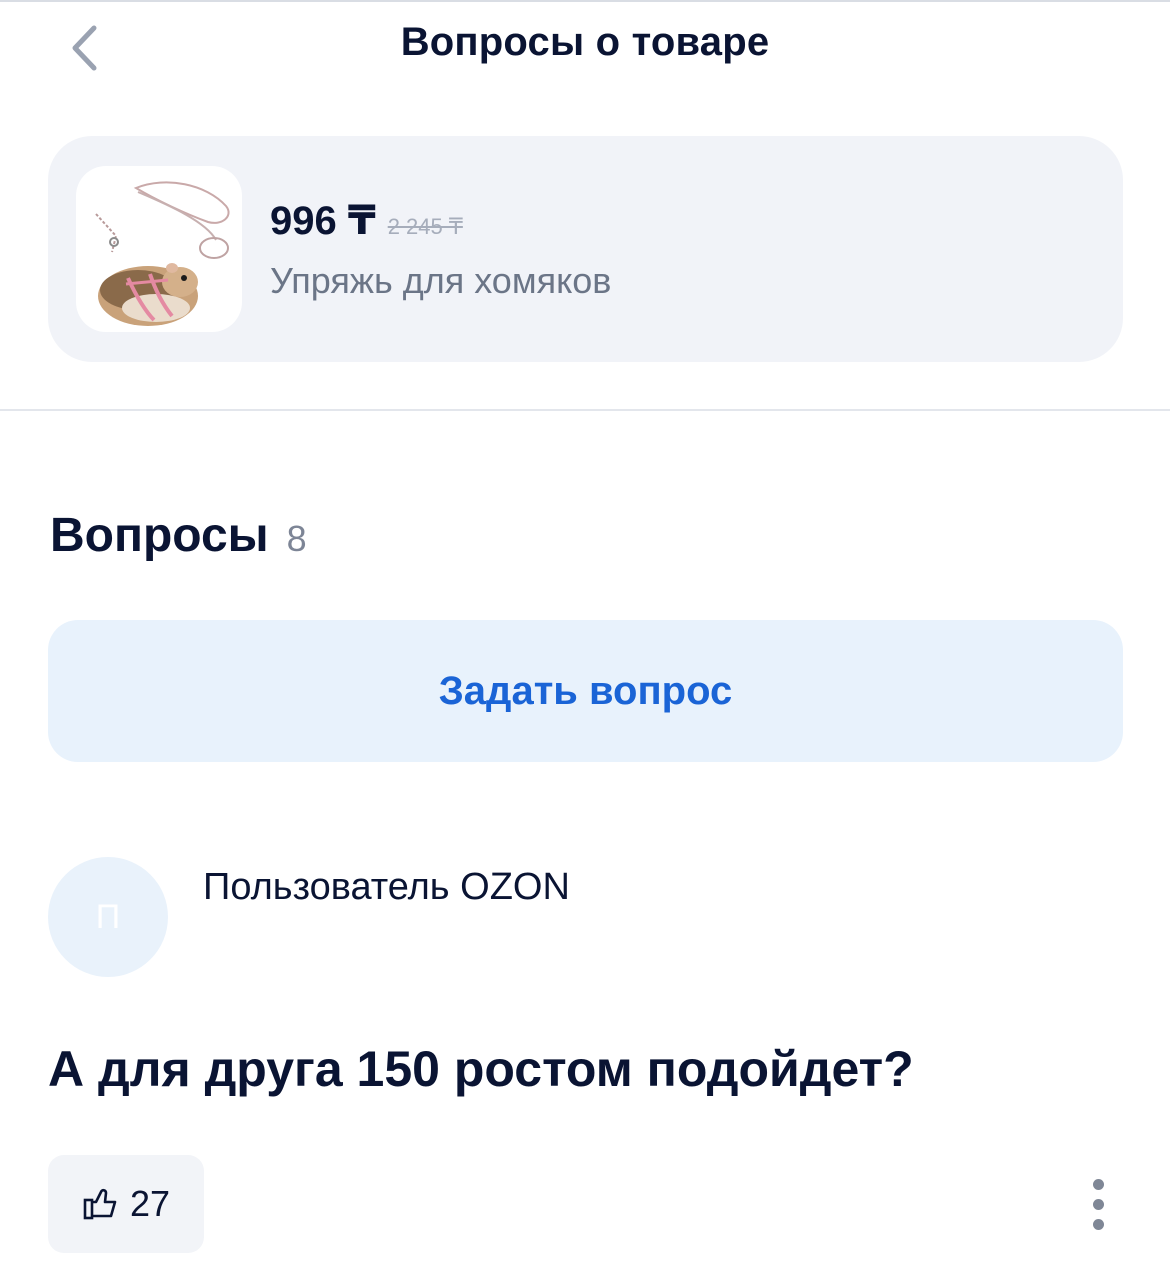 Image resolution: width=1170 pixels, height=1278 pixels. What do you see at coordinates (585, 410) in the screenshot?
I see `divider` at bounding box center [585, 410].